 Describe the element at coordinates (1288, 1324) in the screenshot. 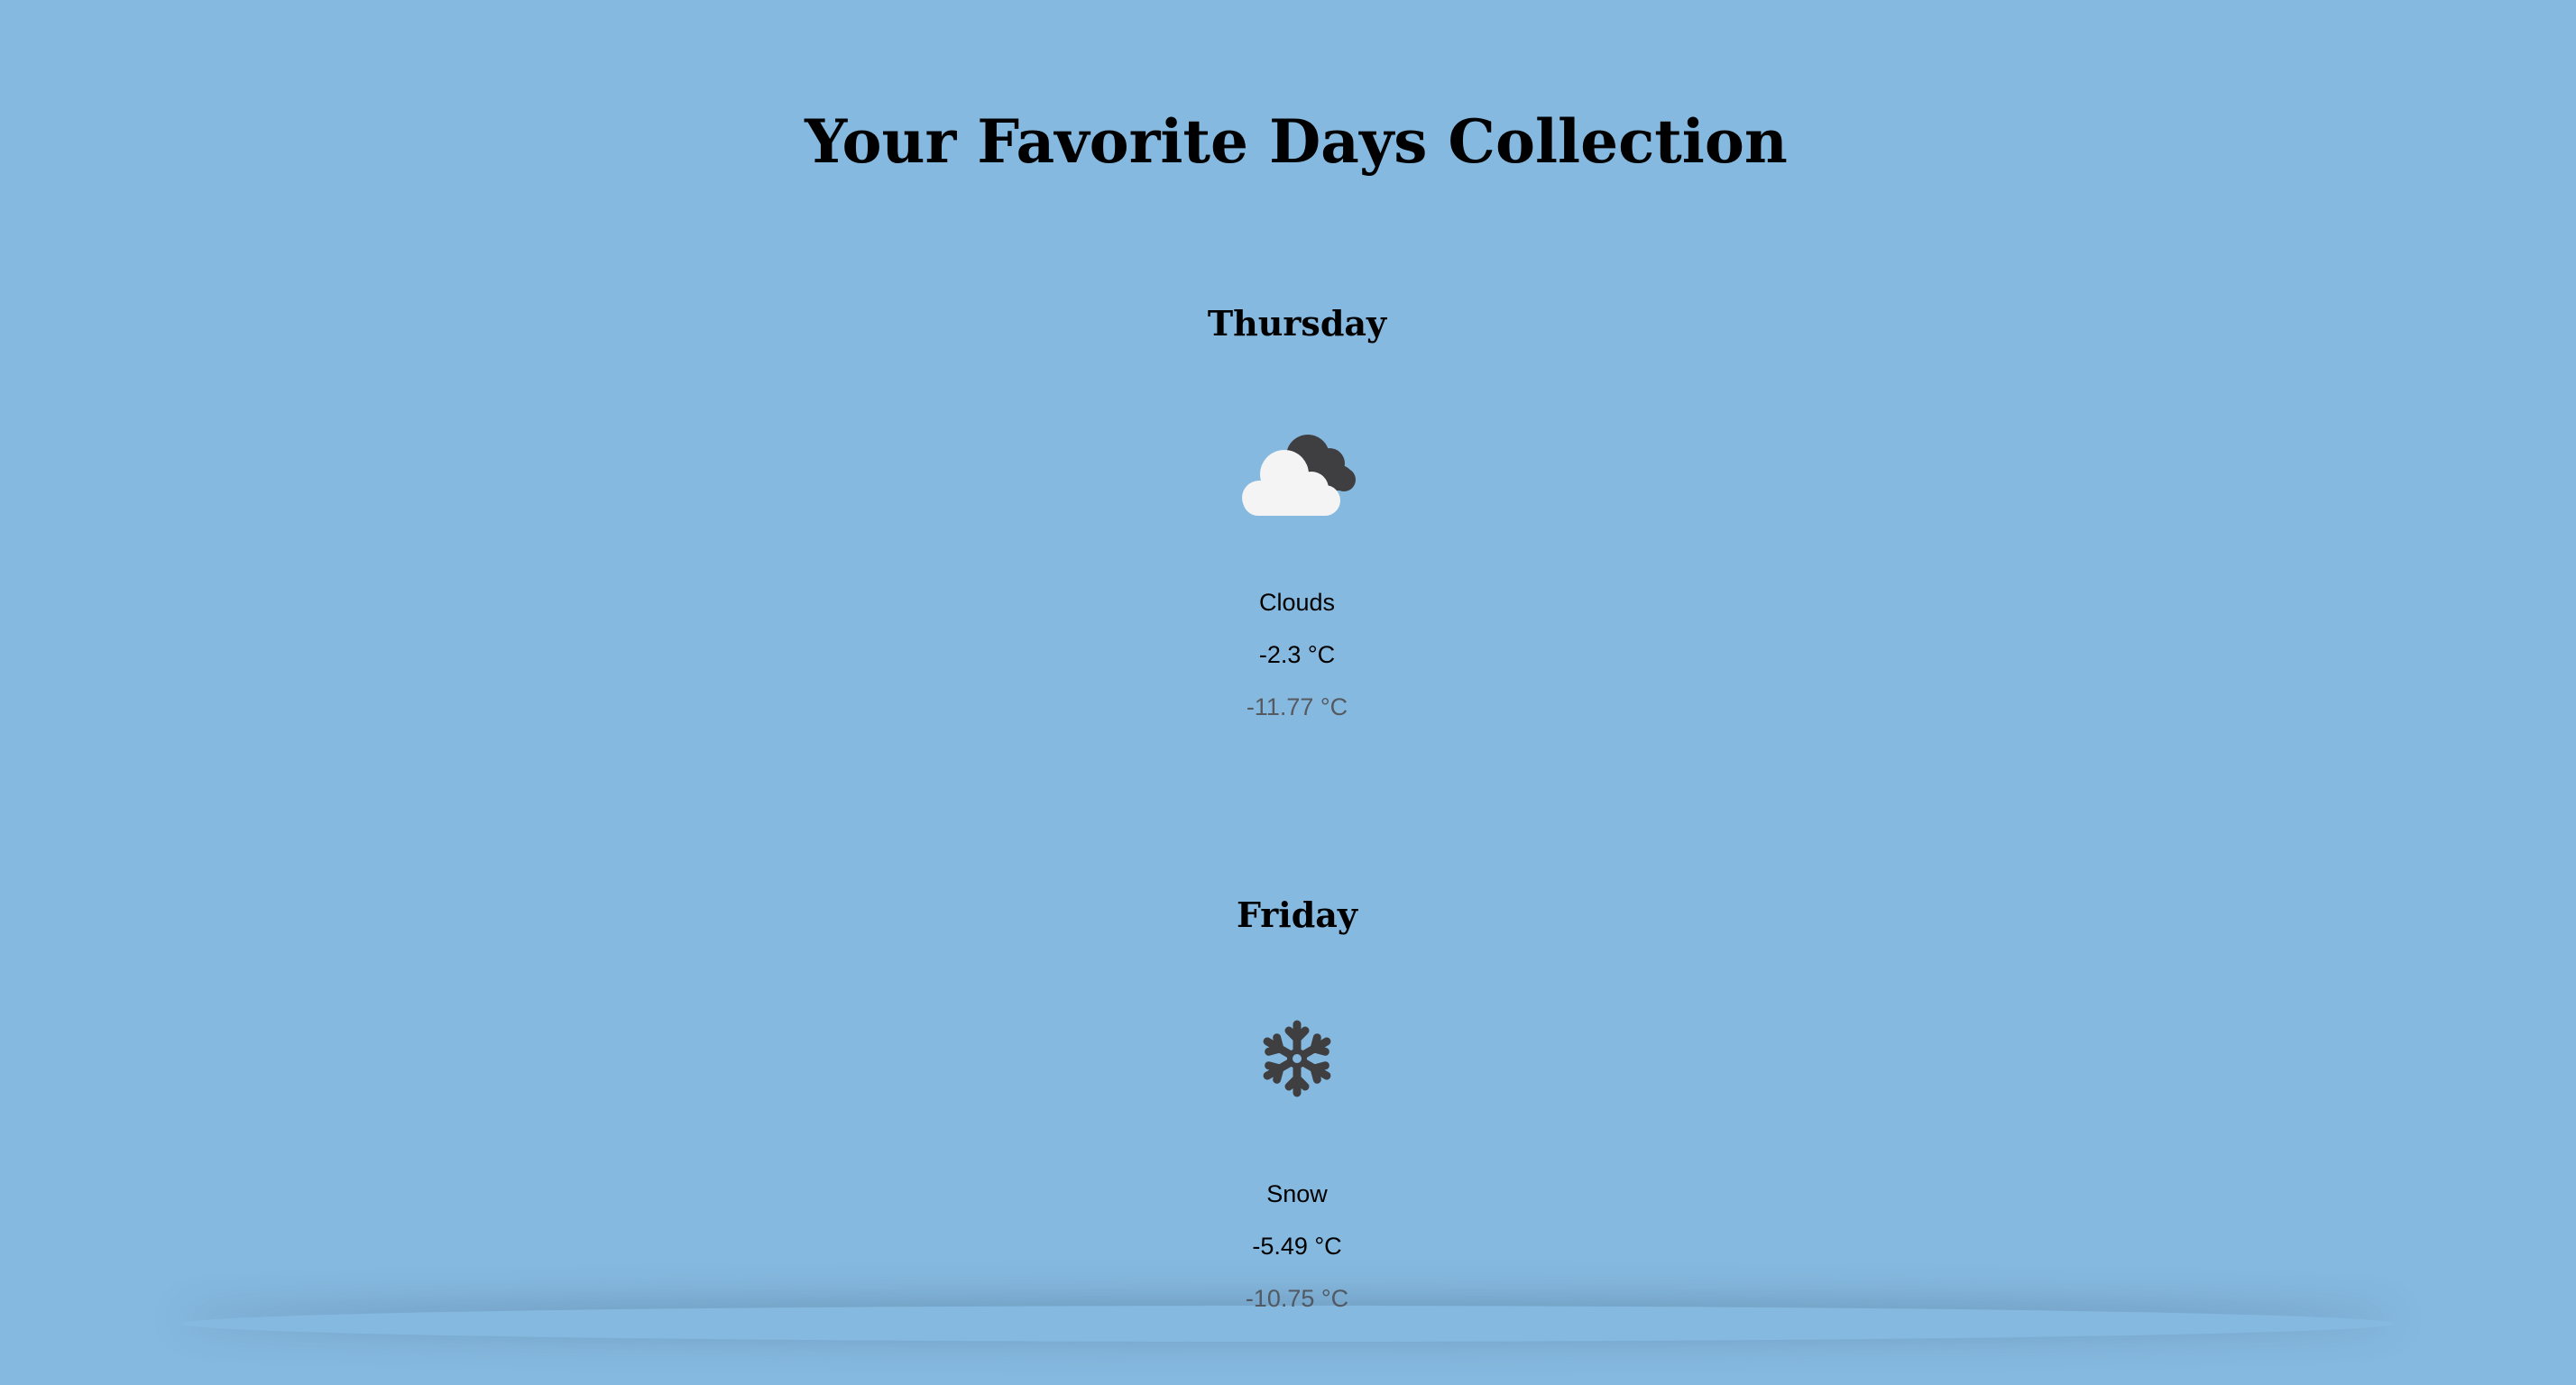

I see `bottom-edge-shadow` at that location.